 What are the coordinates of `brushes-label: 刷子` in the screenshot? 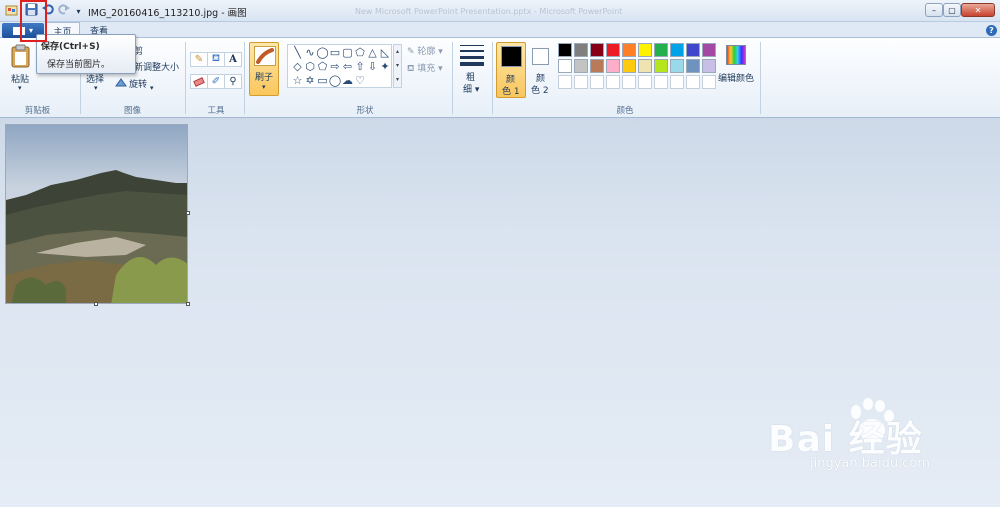 It's located at (264, 78).